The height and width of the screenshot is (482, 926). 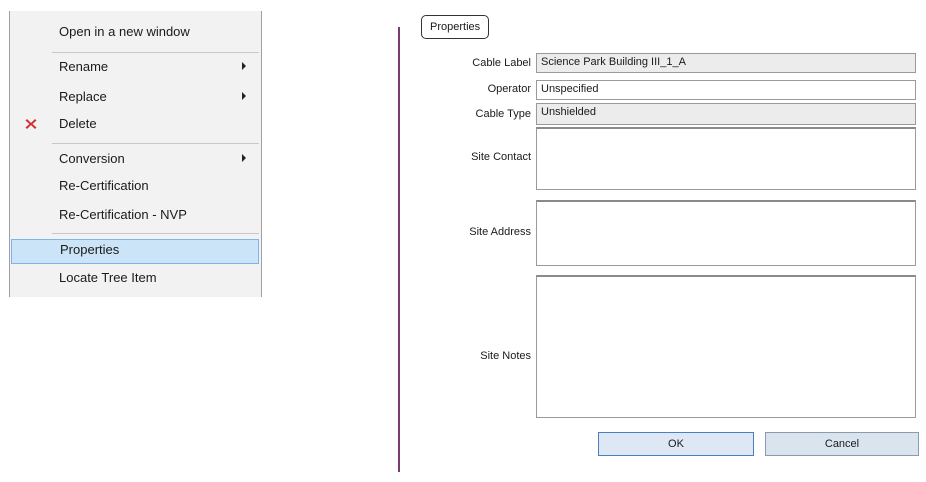 What do you see at coordinates (31, 124) in the screenshot?
I see `delete-x-icon` at bounding box center [31, 124].